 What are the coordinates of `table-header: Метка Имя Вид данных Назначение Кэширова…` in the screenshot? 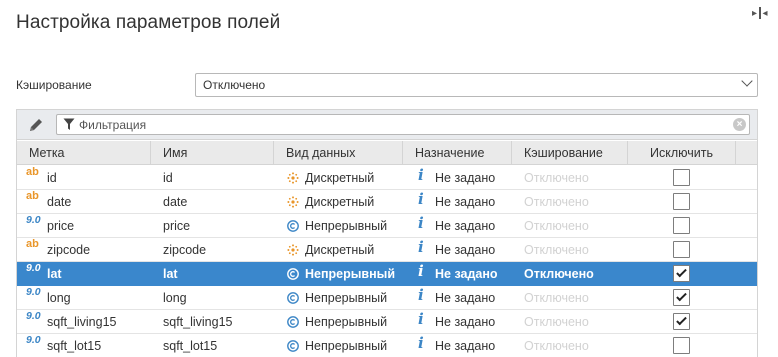 It's located at (387, 153).